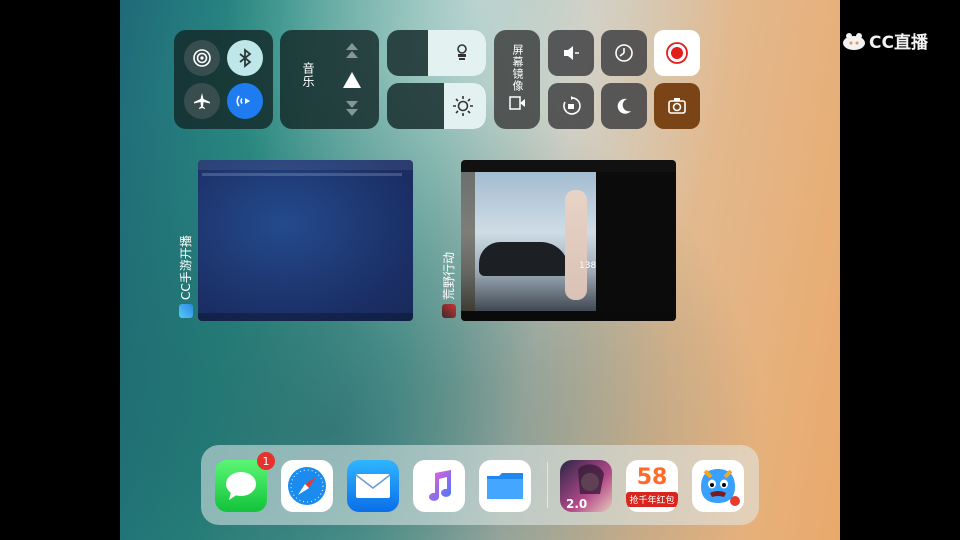 This screenshot has width=960, height=540. I want to click on game-top-bar, so click(568, 166).